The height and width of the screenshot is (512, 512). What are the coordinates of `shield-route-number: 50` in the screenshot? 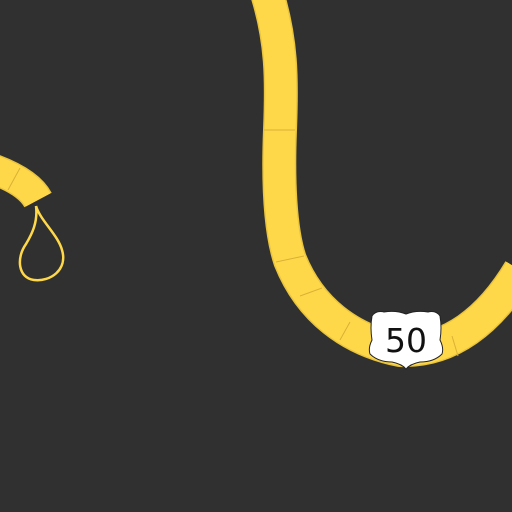 It's located at (406, 340).